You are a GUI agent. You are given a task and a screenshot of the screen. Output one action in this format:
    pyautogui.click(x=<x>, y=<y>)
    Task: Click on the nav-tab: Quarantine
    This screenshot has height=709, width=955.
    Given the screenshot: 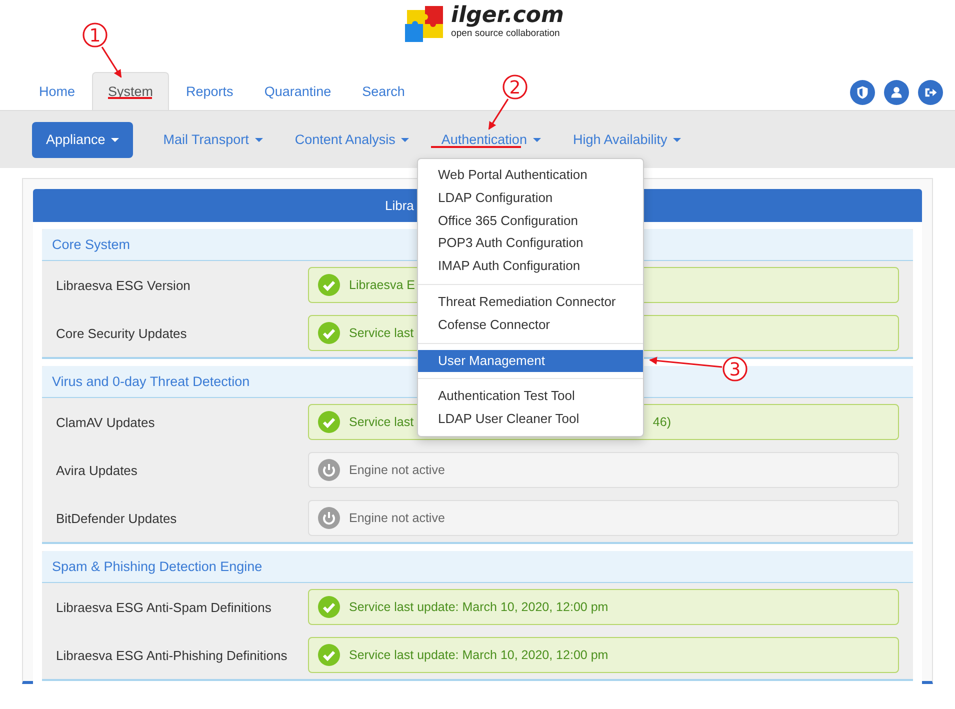 What is the action you would take?
    pyautogui.click(x=298, y=91)
    